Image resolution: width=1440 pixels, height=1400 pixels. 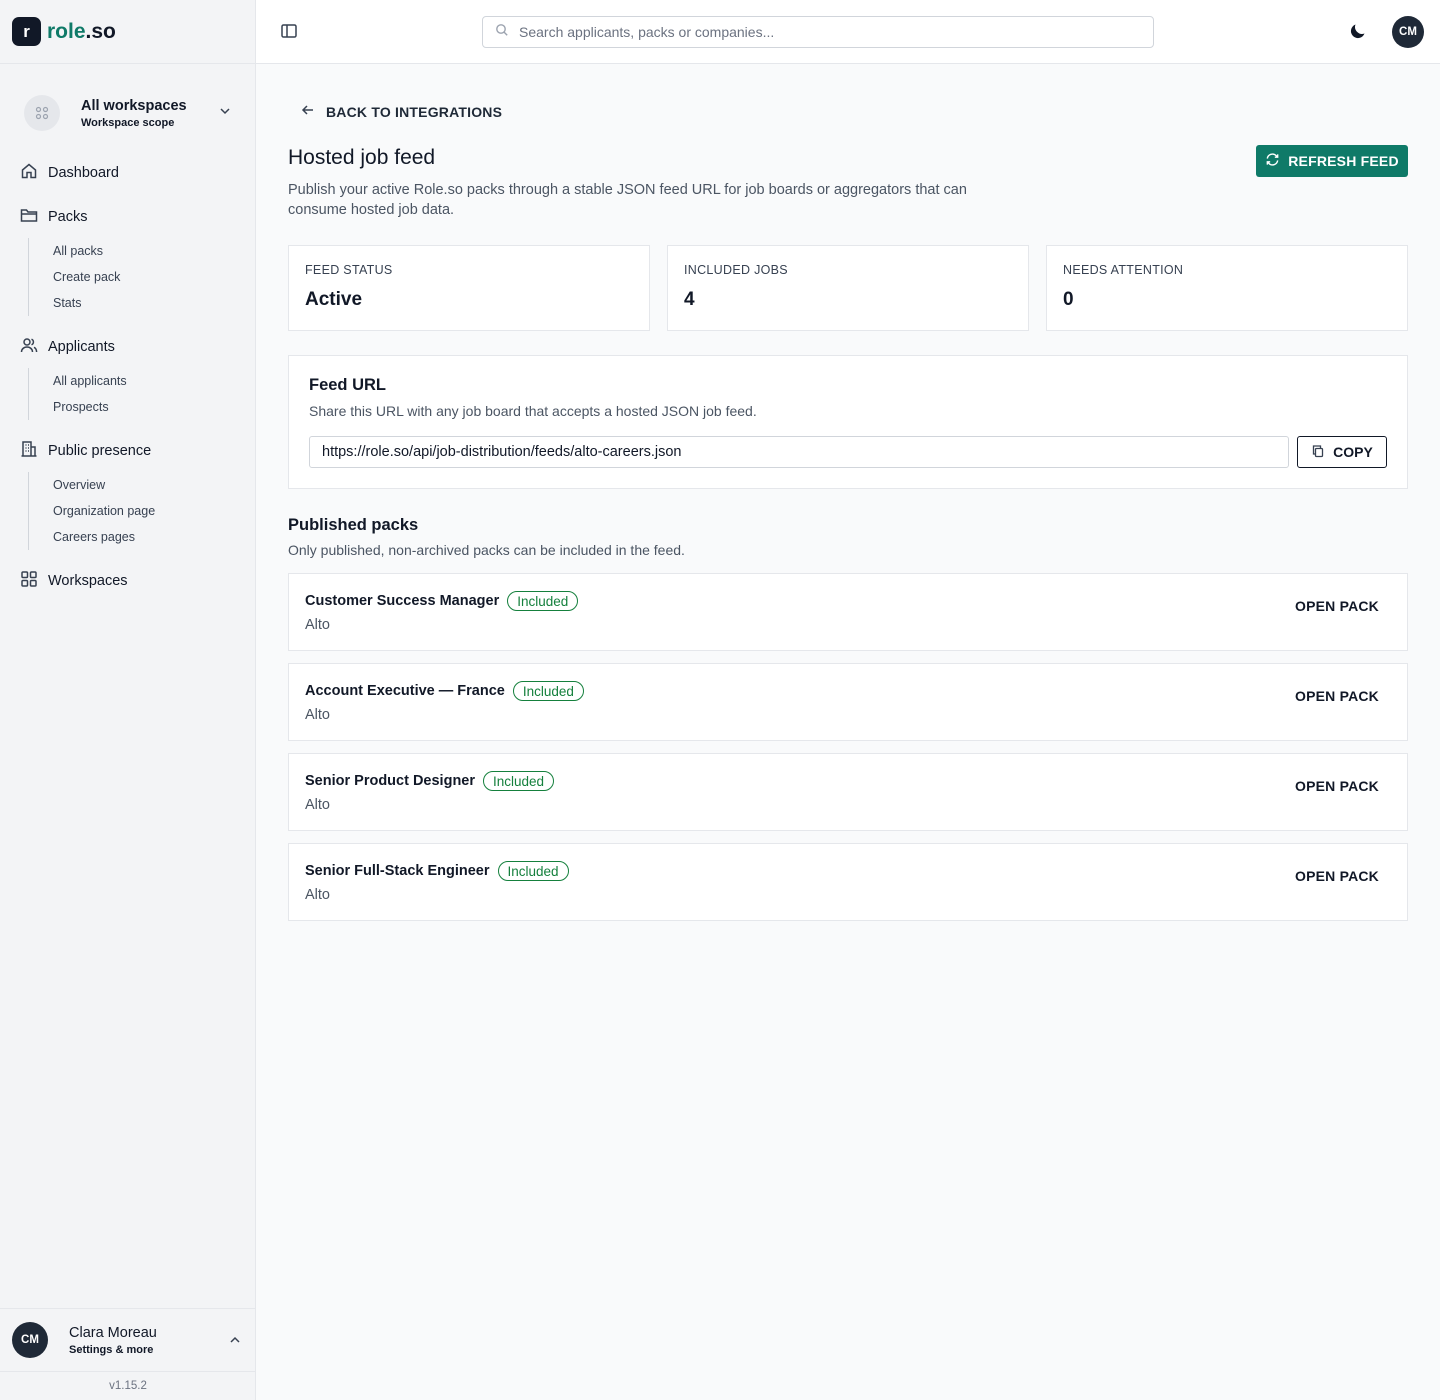 I want to click on back-to-integrations-link: BACK TO INTEGRATIONS, so click(x=401, y=111).